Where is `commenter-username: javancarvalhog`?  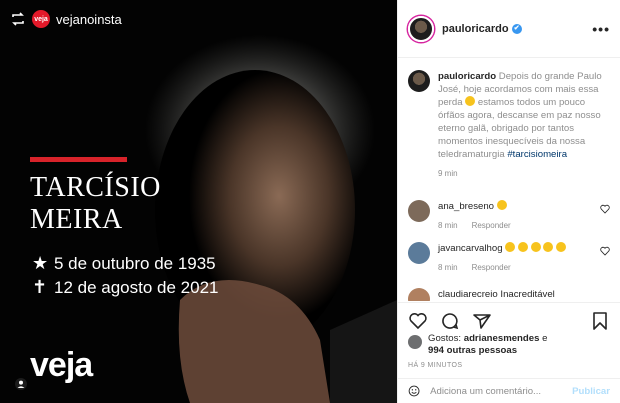 commenter-username: javancarvalhog is located at coordinates (470, 248).